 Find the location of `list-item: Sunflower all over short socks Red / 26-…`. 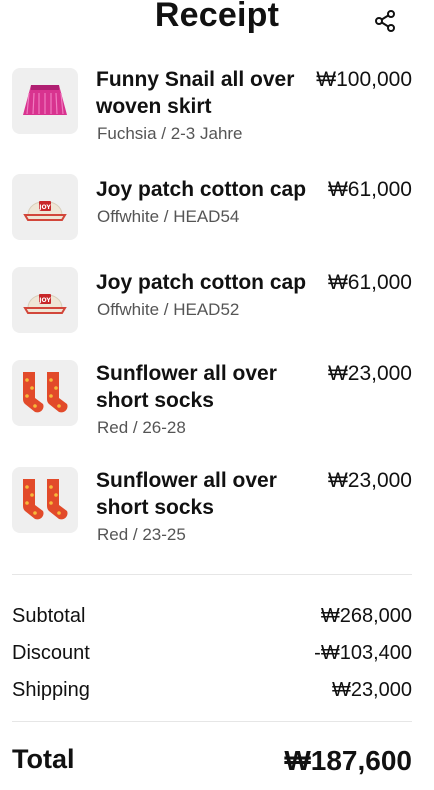

list-item: Sunflower all over short socks Red / 26-… is located at coordinates (217, 403).